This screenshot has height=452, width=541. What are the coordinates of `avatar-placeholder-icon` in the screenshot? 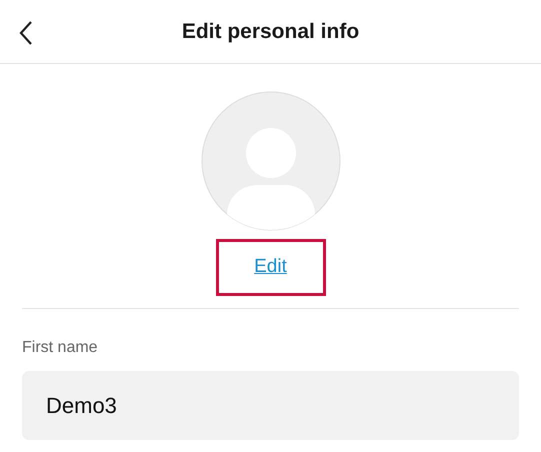 It's located at (270, 161).